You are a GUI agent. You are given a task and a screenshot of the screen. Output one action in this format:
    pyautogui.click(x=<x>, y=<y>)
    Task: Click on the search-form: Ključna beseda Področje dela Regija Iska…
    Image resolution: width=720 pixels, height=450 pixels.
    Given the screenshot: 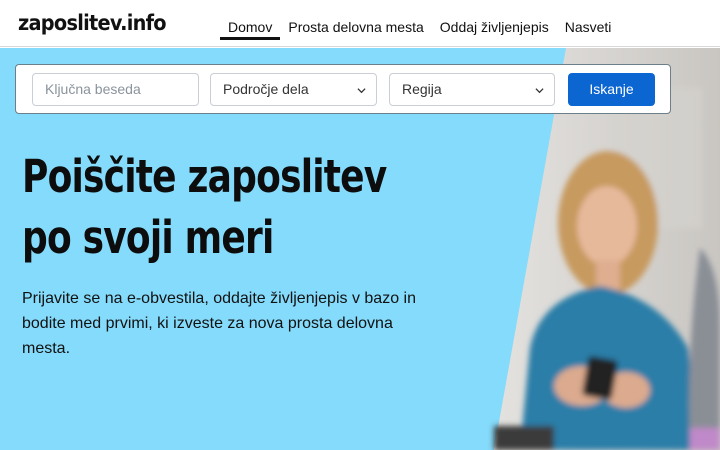 What is the action you would take?
    pyautogui.click(x=343, y=89)
    